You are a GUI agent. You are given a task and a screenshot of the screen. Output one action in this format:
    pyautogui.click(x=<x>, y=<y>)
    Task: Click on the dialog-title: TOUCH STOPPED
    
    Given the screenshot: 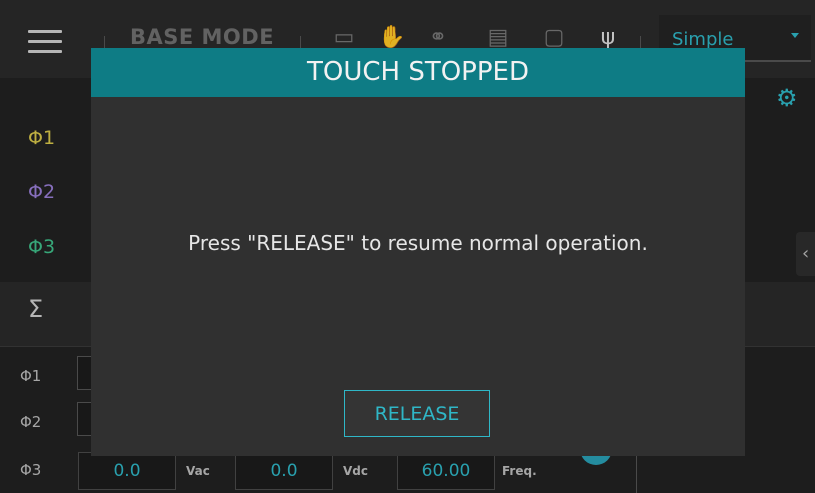 What is the action you would take?
    pyautogui.click(x=417, y=72)
    